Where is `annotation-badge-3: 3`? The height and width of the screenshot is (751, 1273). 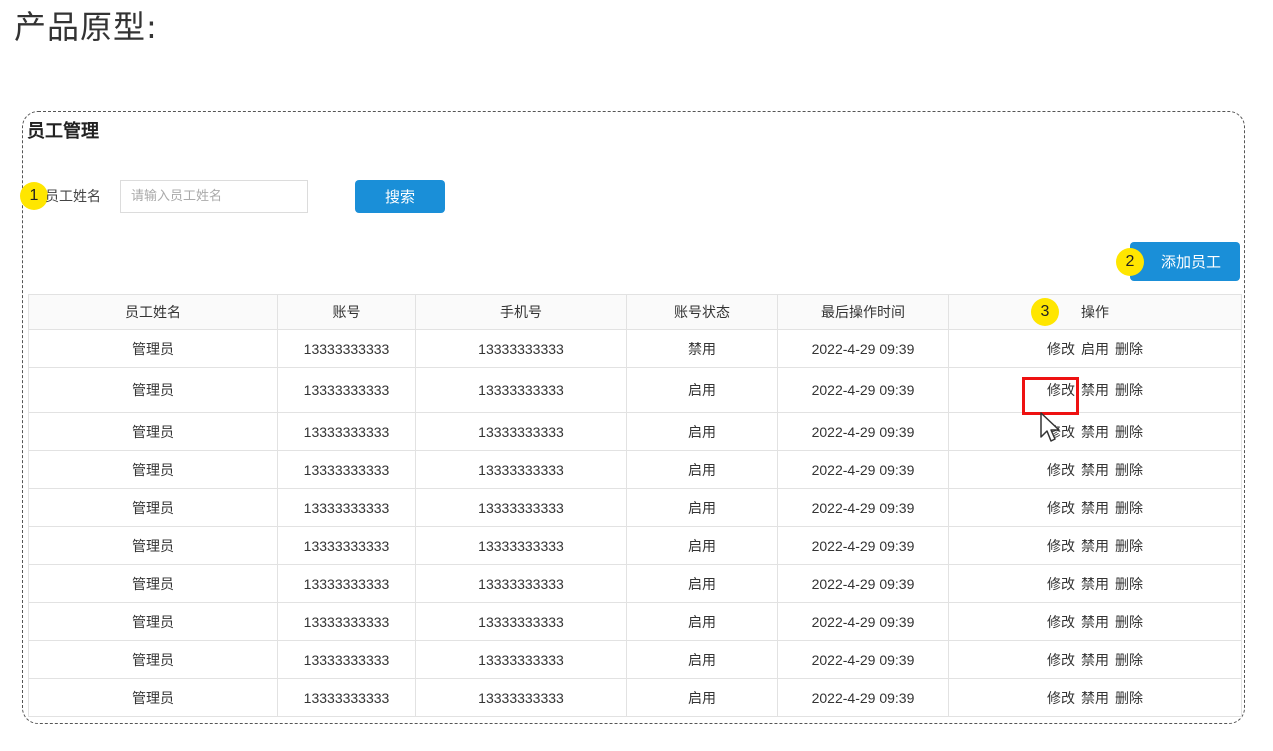 annotation-badge-3: 3 is located at coordinates (1045, 312).